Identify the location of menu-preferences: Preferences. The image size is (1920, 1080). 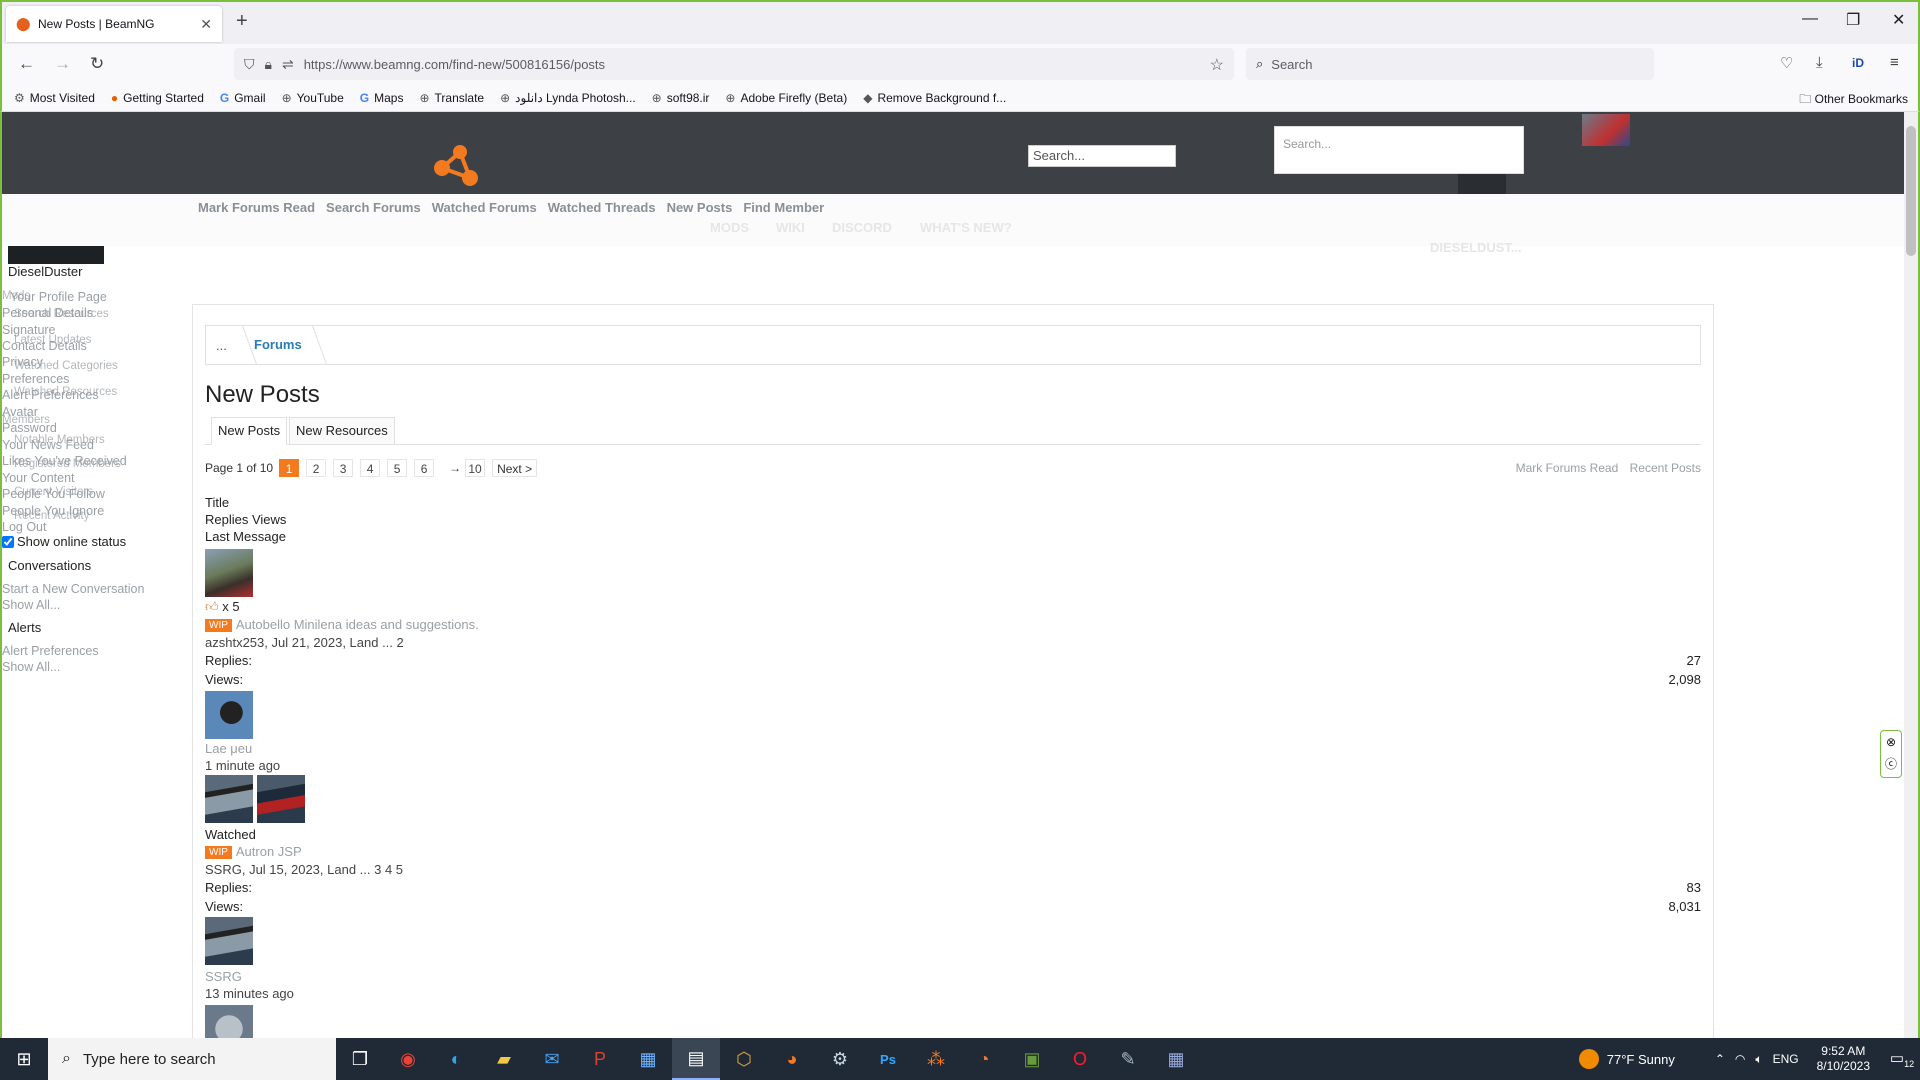
(35, 379).